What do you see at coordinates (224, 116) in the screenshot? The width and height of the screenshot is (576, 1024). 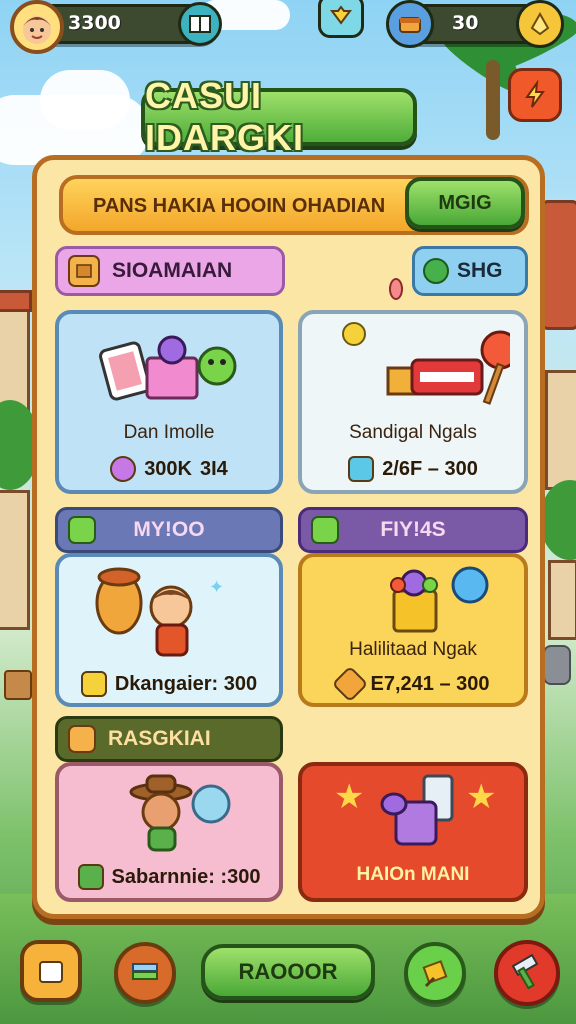 I see `page-title: CASUI IDARGKI` at bounding box center [224, 116].